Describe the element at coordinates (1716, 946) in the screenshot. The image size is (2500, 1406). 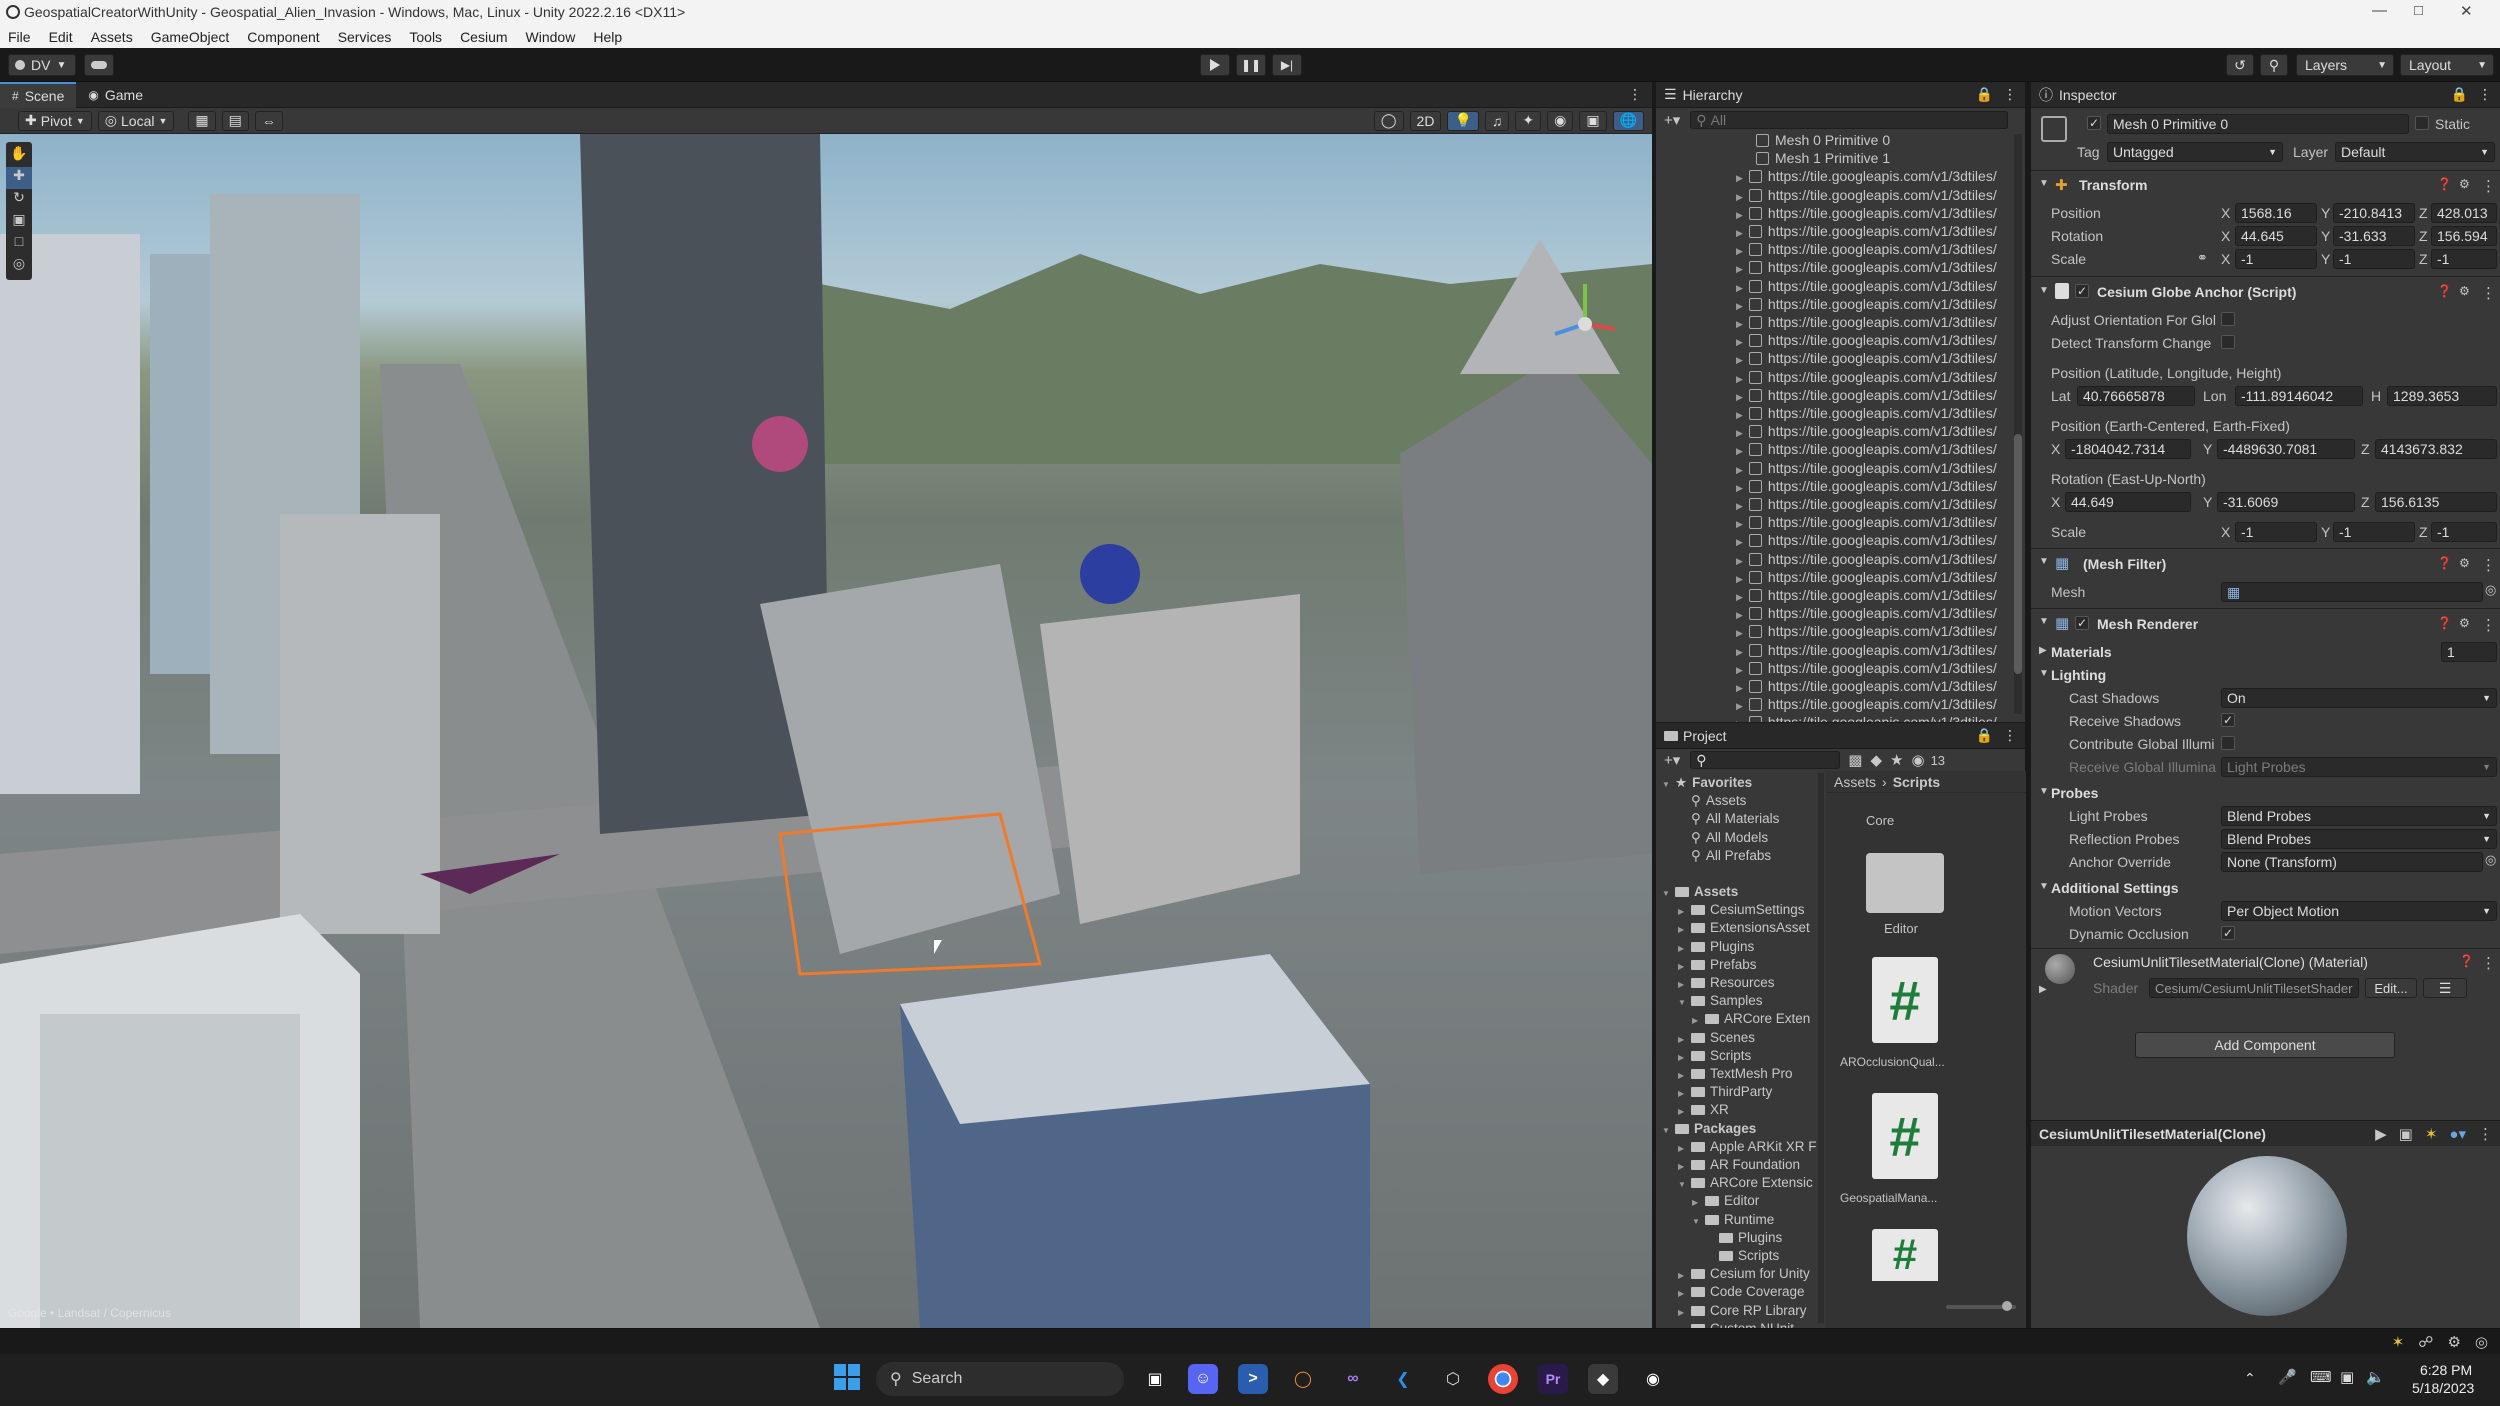
I see `project-tree-item: ▶ Plugins` at that location.